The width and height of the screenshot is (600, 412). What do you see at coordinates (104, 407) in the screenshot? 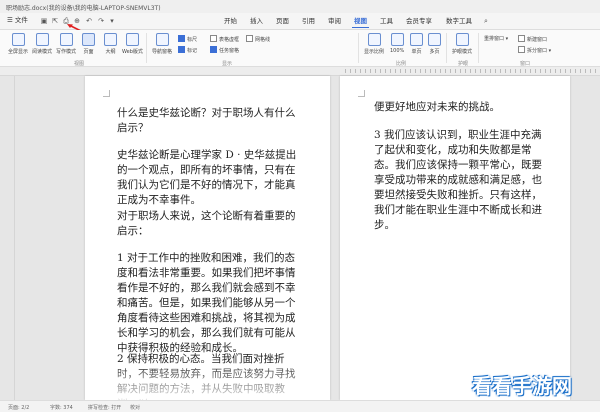
I see `spell-check-status: 拼写检查: 打开` at bounding box center [104, 407].